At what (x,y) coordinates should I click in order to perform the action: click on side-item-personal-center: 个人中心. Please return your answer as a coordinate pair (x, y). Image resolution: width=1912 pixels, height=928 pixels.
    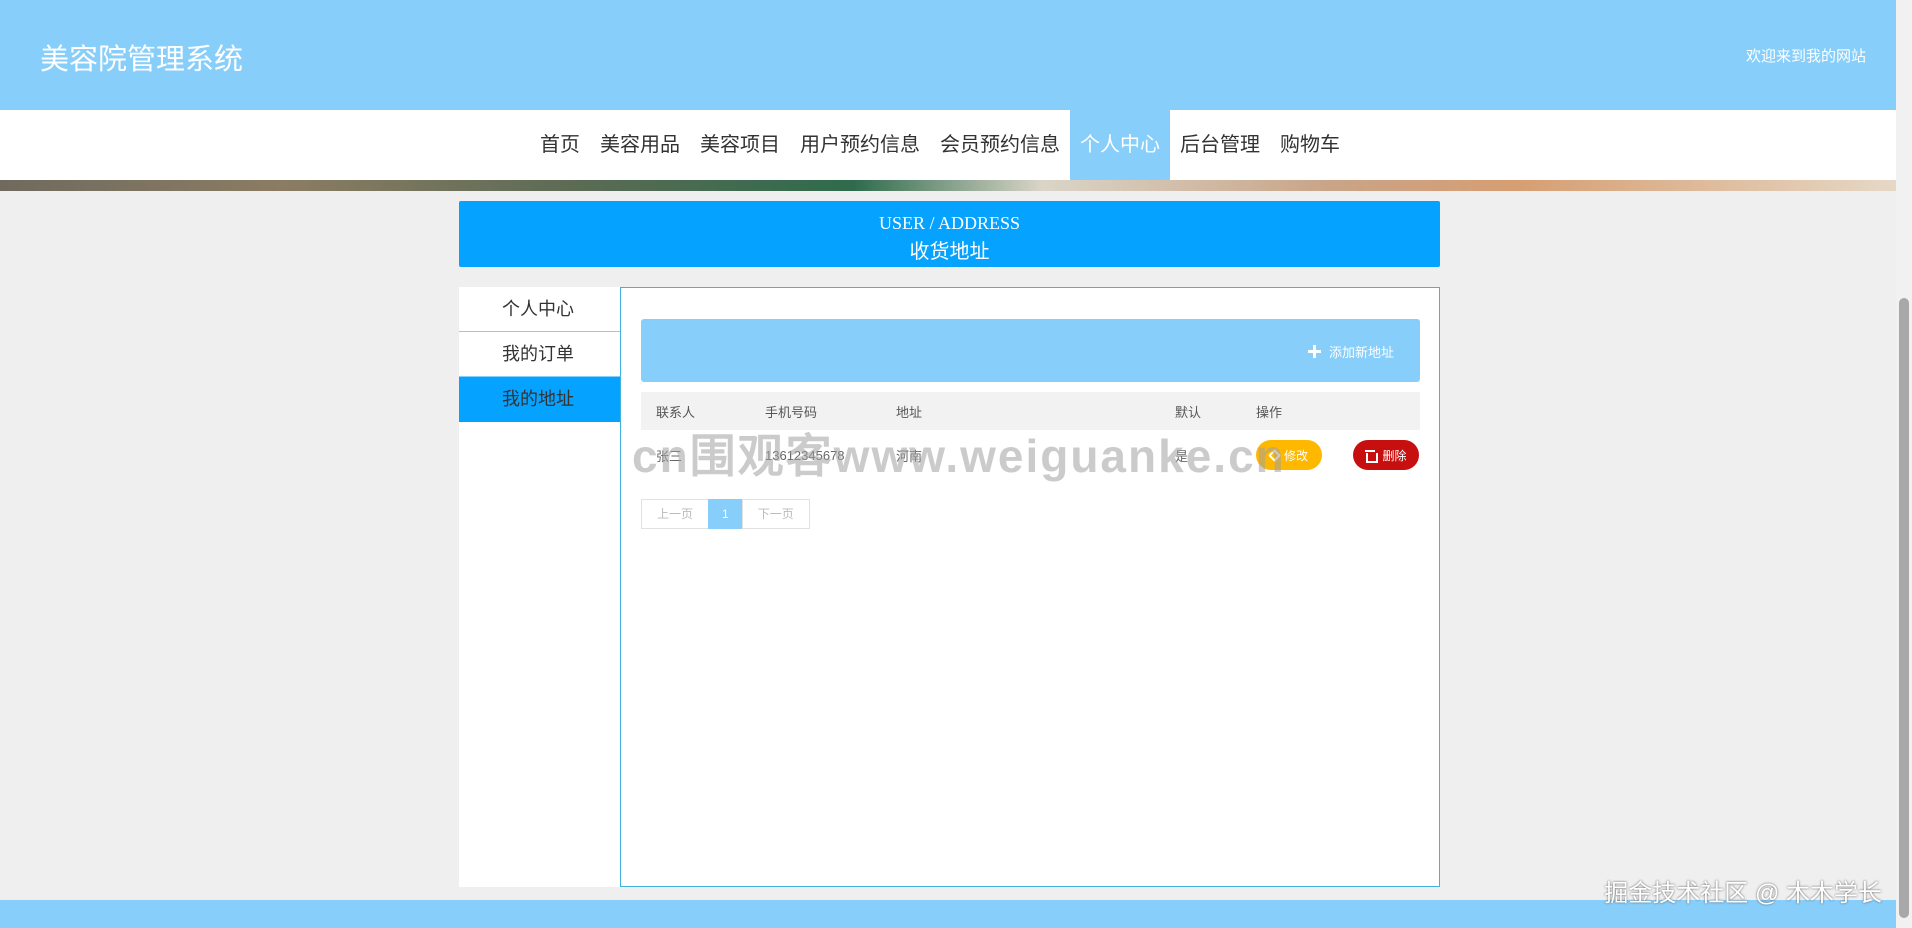
    Looking at the image, I should click on (539, 309).